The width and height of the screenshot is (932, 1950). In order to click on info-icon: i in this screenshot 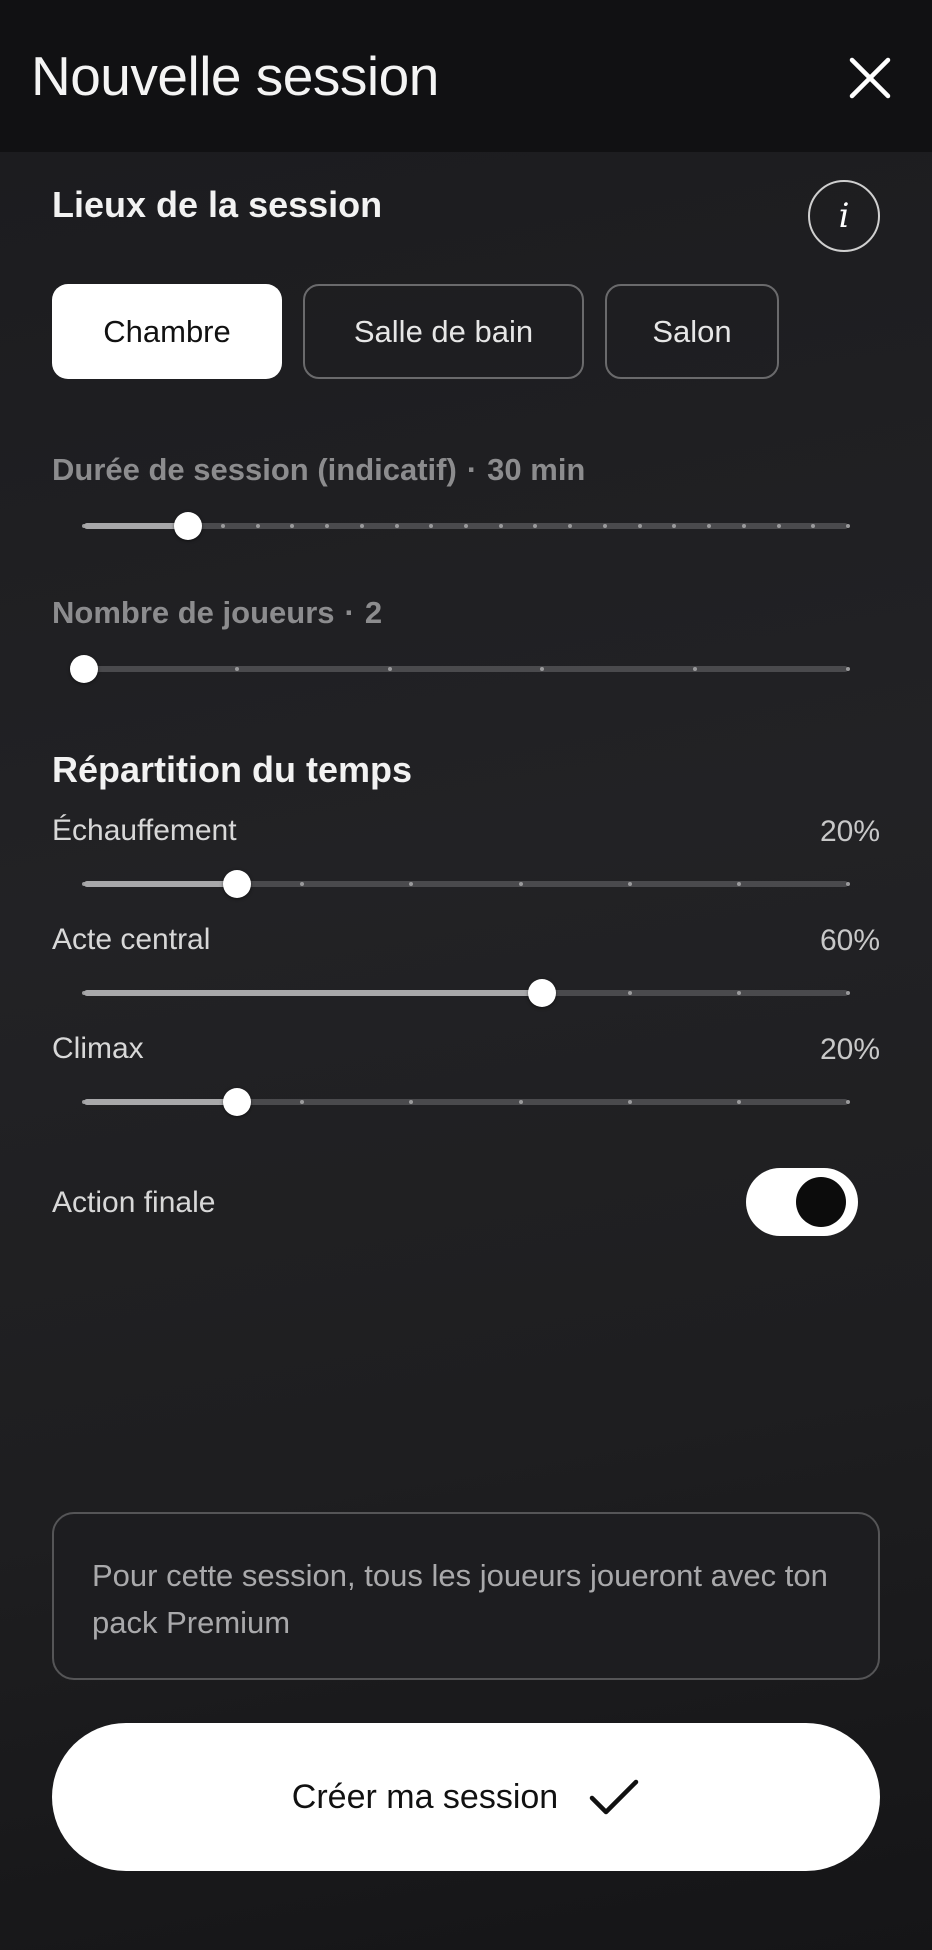, I will do `click(844, 216)`.